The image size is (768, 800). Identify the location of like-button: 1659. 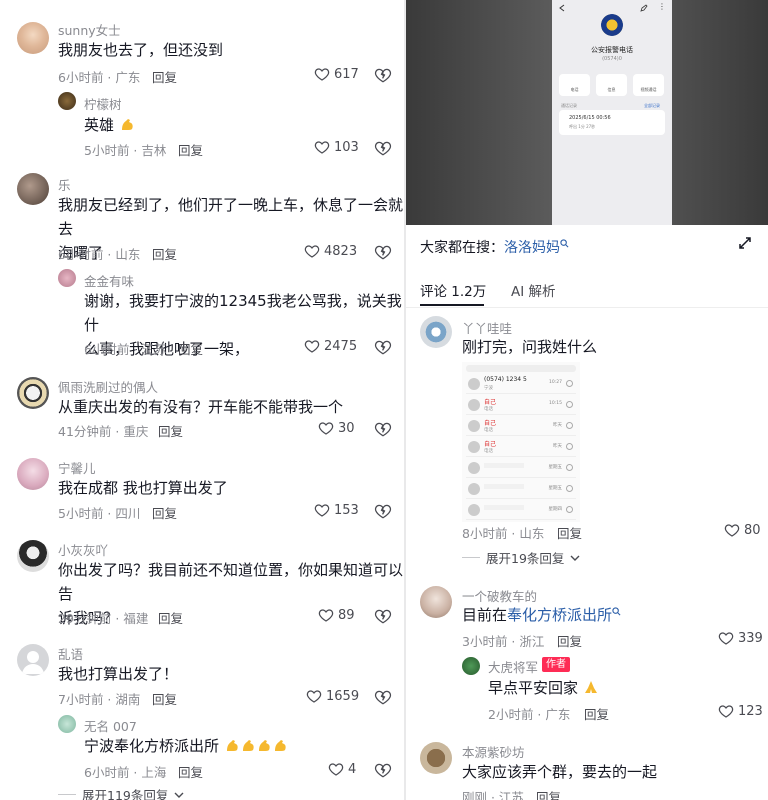
(332, 696).